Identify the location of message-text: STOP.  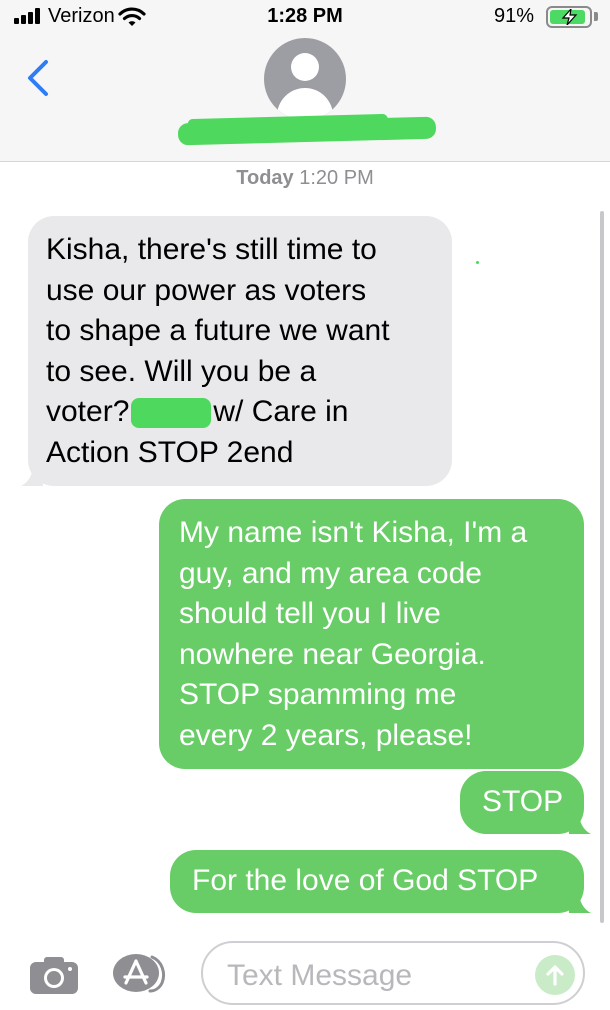
(523, 801).